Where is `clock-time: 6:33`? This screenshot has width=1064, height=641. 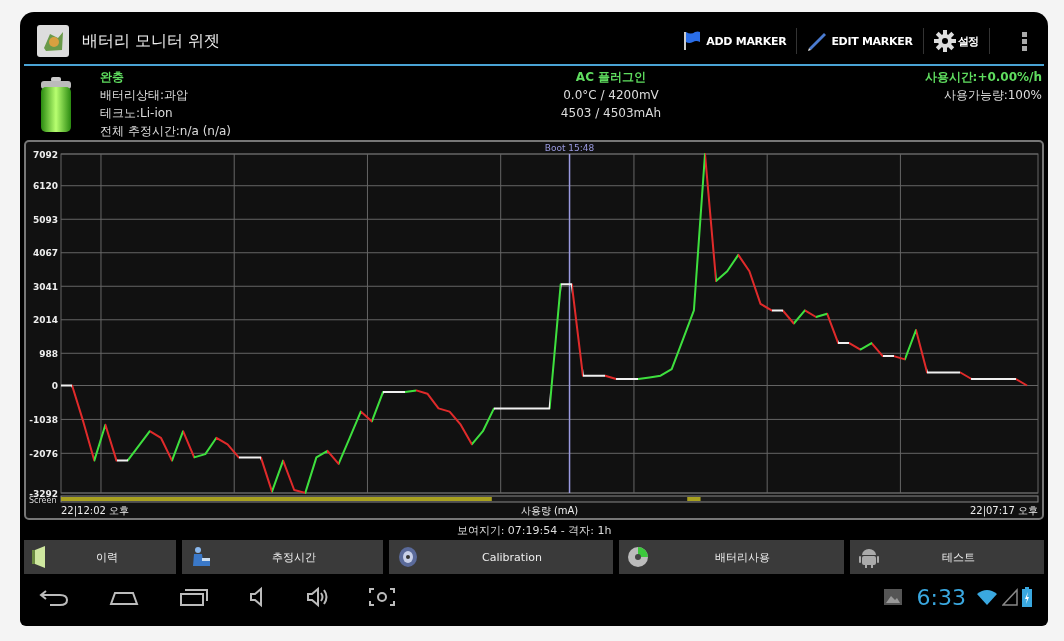 clock-time: 6:33 is located at coordinates (941, 597).